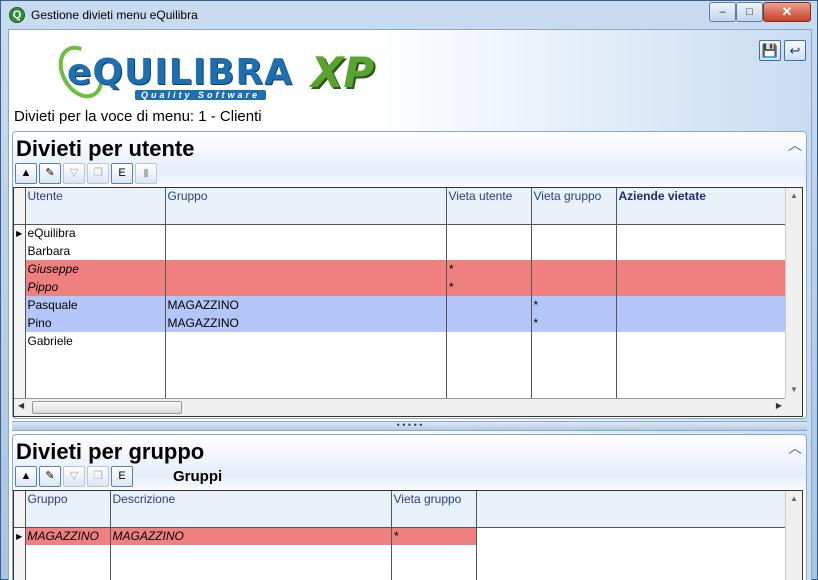 This screenshot has width=818, height=580. I want to click on minimize-button: –, so click(722, 12).